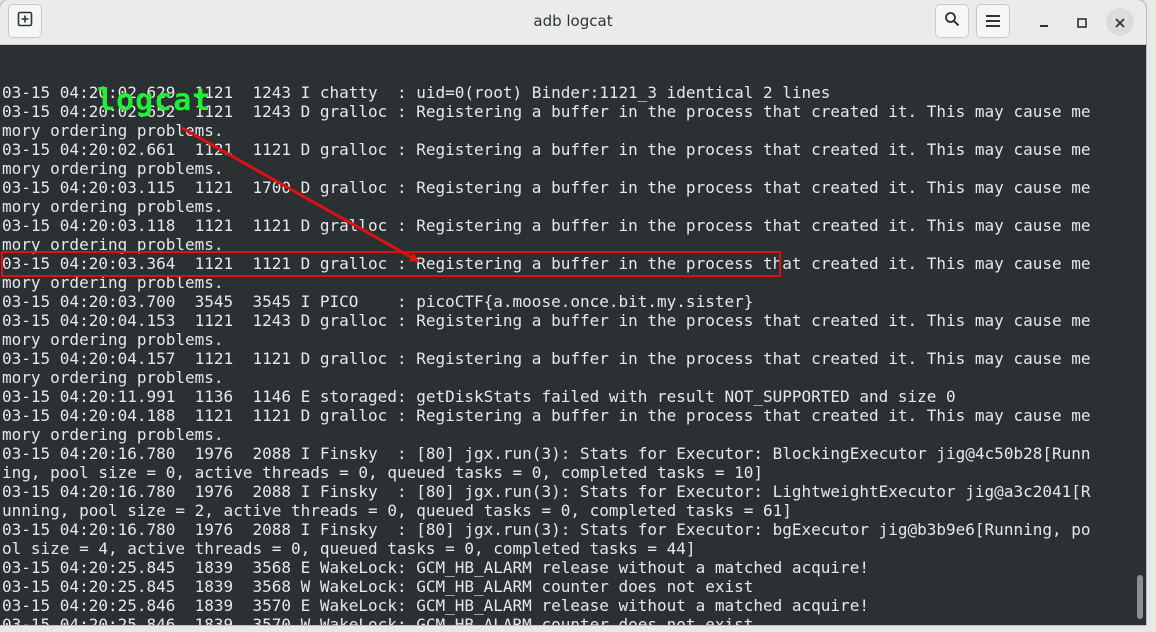  I want to click on window-title: adb logcat, so click(573, 21).